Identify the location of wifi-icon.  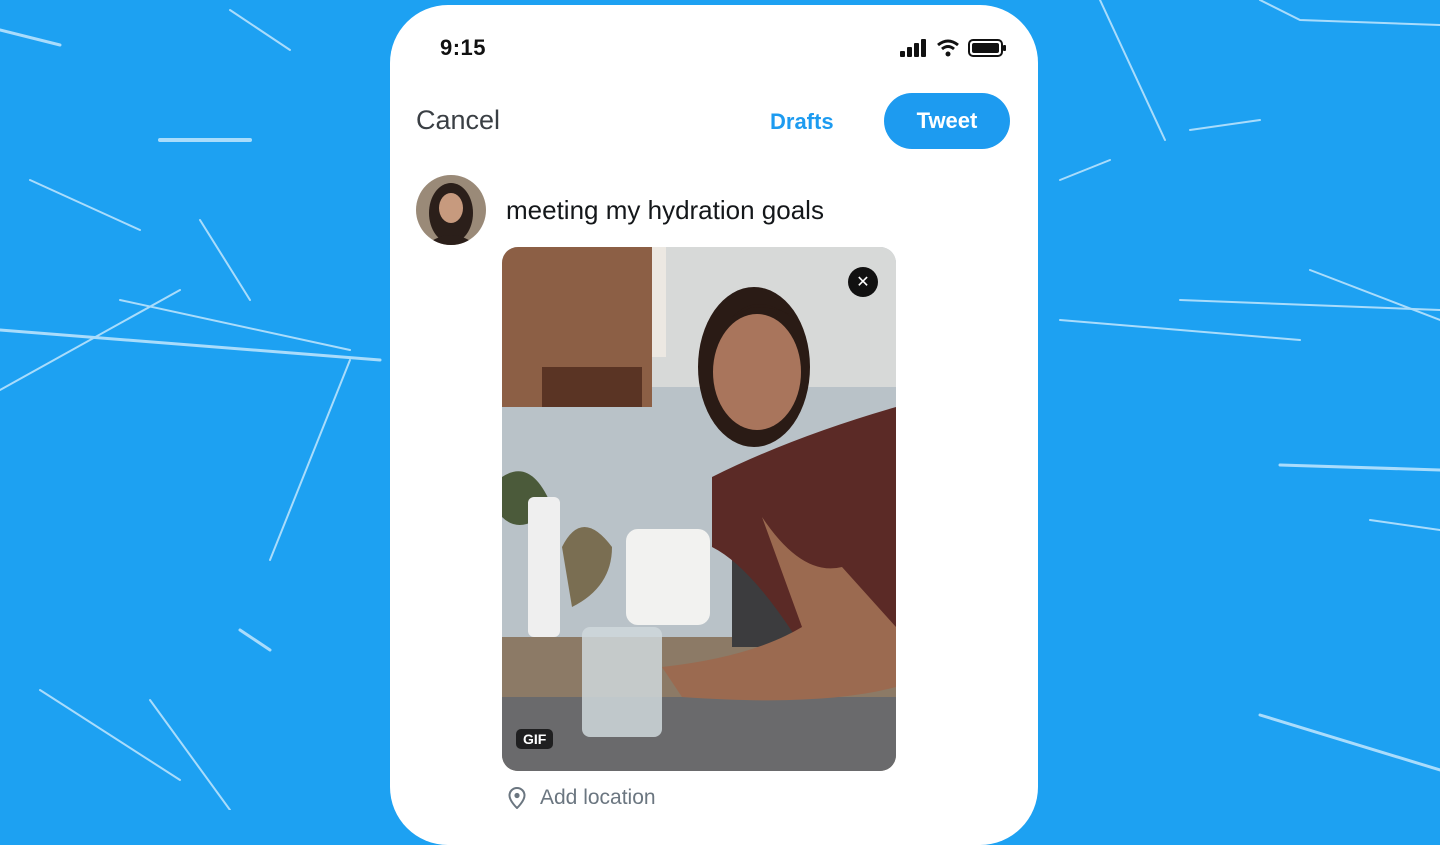
(948, 48).